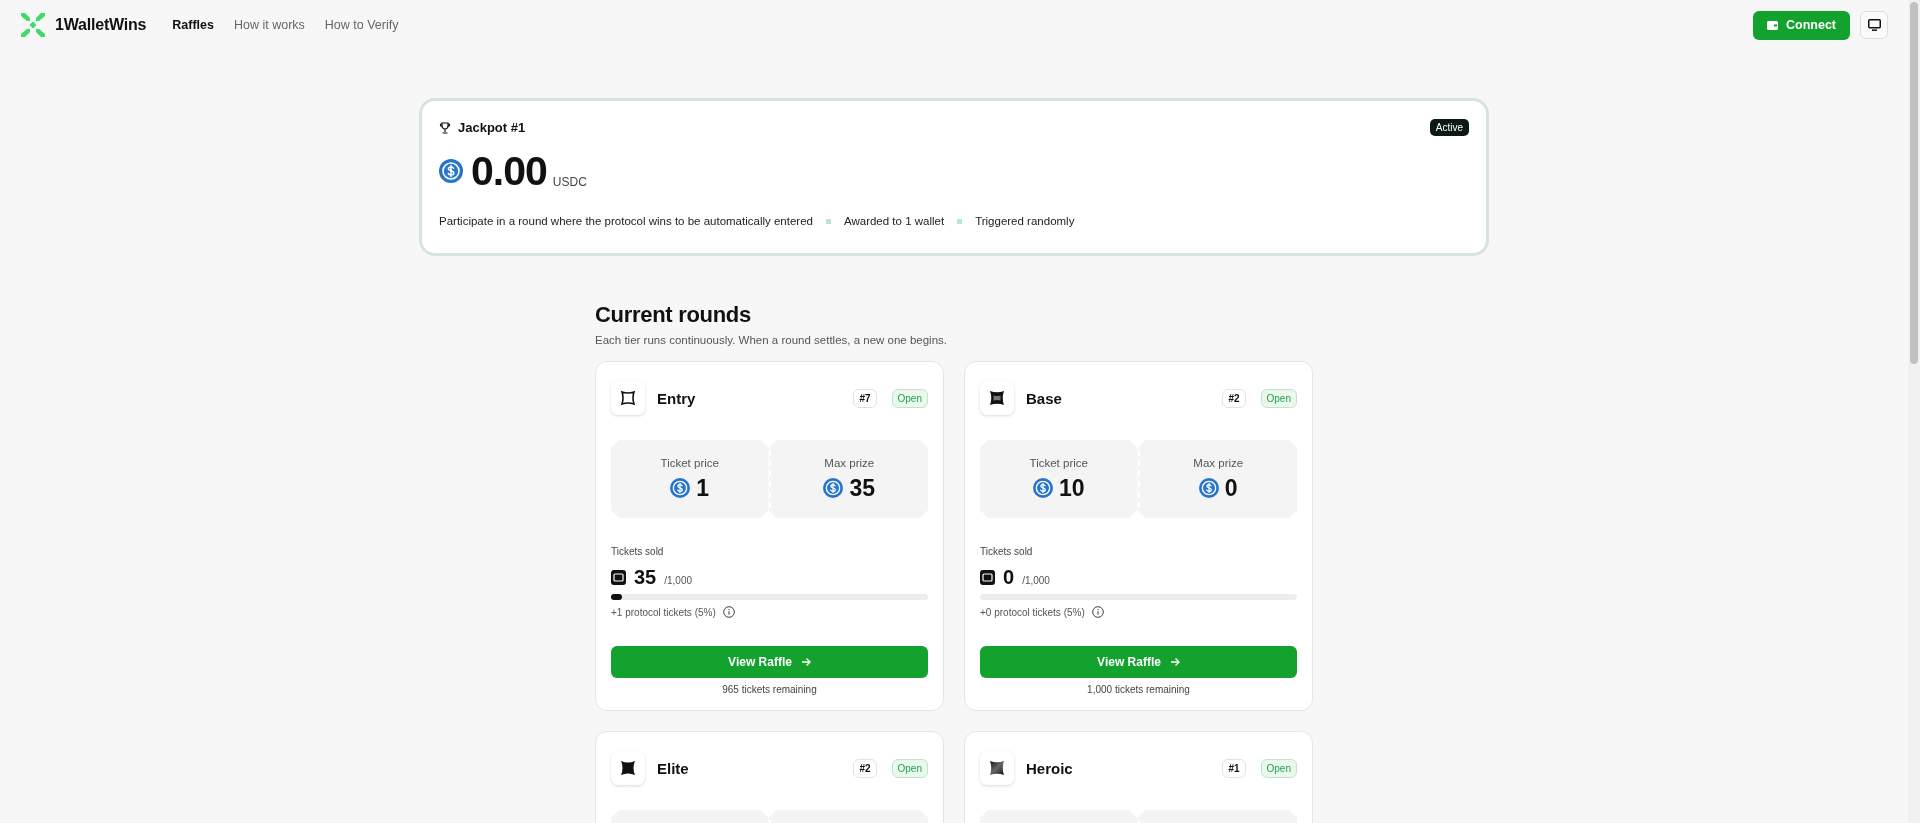 This screenshot has width=1920, height=823. Describe the element at coordinates (1138, 689) in the screenshot. I see `tickets-remaining: 1,000 tickets remaining` at that location.